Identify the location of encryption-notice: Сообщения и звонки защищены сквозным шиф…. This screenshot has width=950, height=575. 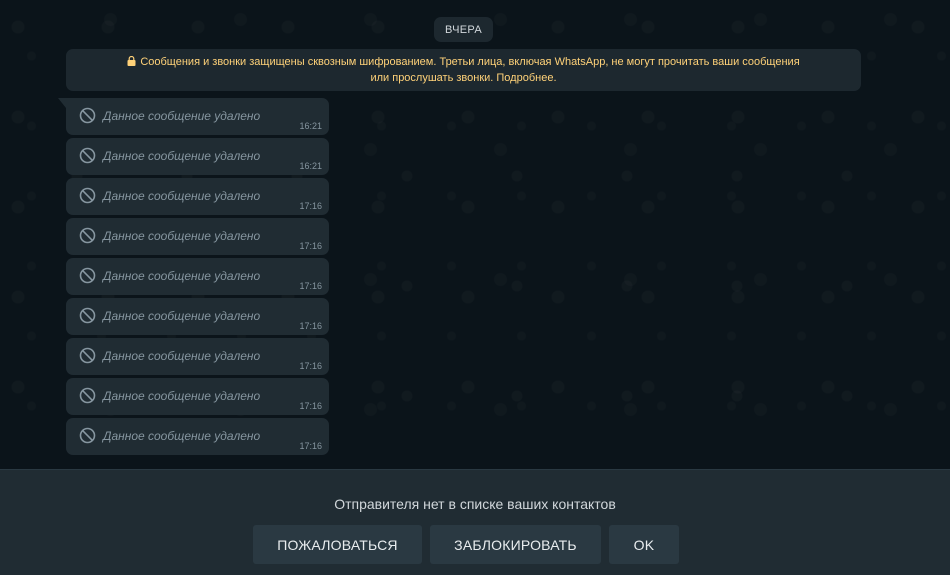
(463, 70).